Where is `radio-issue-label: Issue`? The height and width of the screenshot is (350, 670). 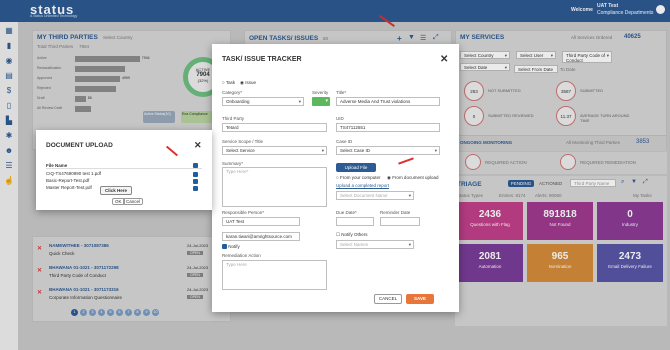 radio-issue-label: Issue is located at coordinates (250, 82).